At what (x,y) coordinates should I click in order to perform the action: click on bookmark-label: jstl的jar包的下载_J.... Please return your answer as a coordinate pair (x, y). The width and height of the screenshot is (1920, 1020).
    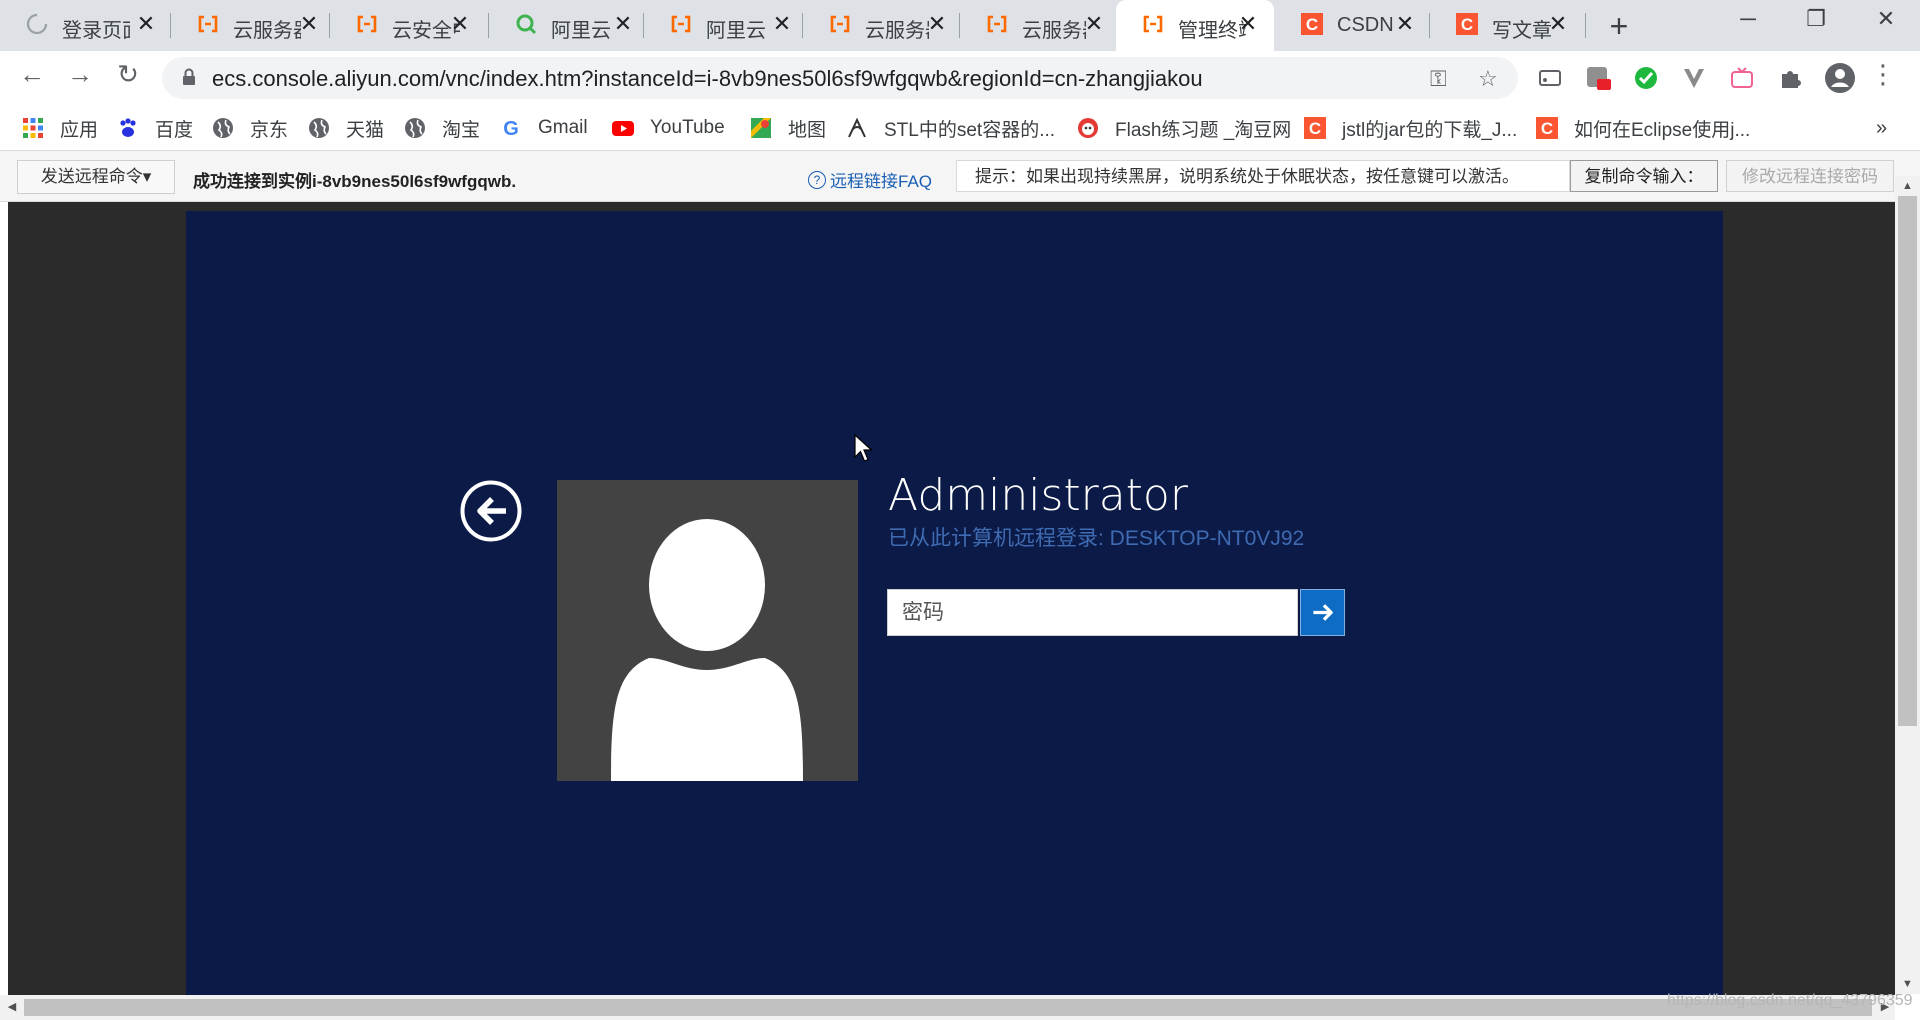
    Looking at the image, I should click on (1430, 130).